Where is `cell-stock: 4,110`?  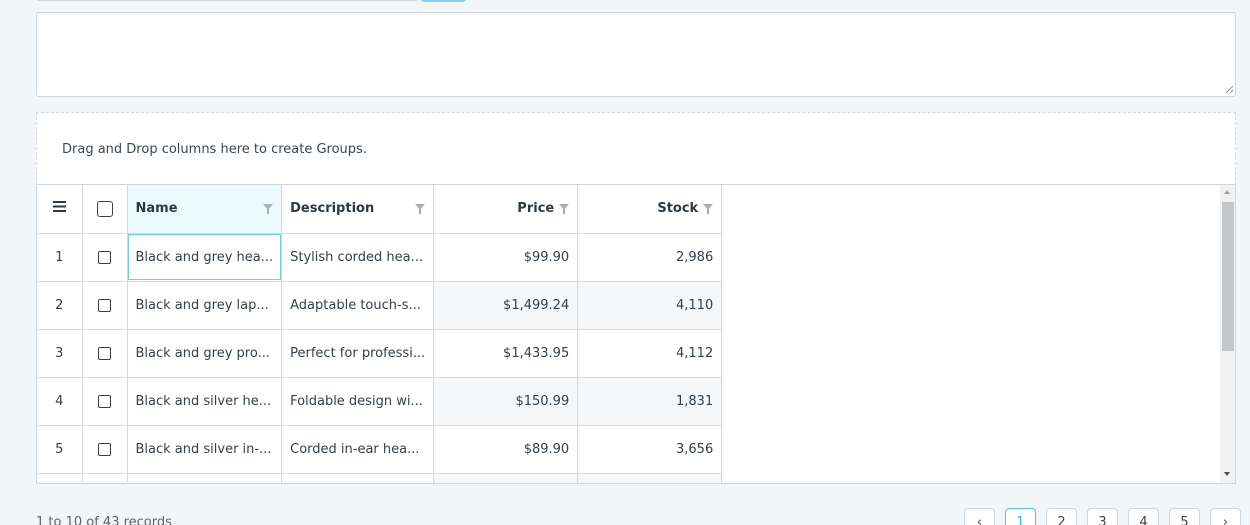 cell-stock: 4,110 is located at coordinates (650, 305).